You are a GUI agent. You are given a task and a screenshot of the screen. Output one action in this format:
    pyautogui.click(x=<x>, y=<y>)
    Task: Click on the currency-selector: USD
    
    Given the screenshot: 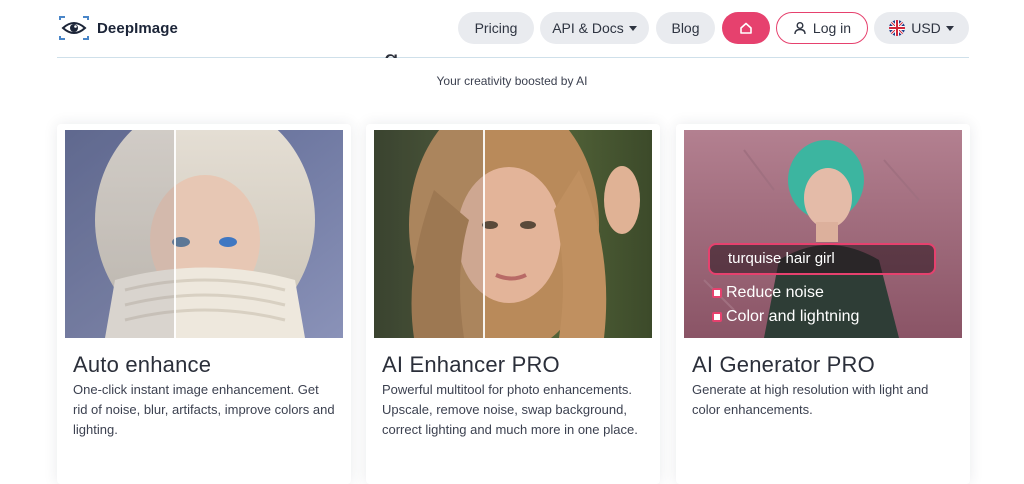 What is the action you would take?
    pyautogui.click(x=921, y=28)
    